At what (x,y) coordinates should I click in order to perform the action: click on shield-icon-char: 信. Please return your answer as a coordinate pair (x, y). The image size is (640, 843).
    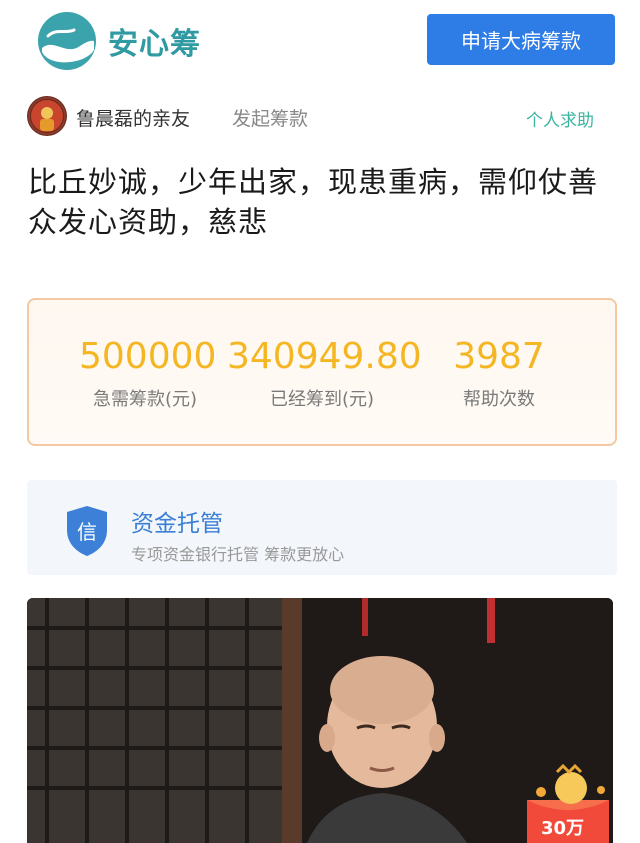
    Looking at the image, I should click on (87, 532).